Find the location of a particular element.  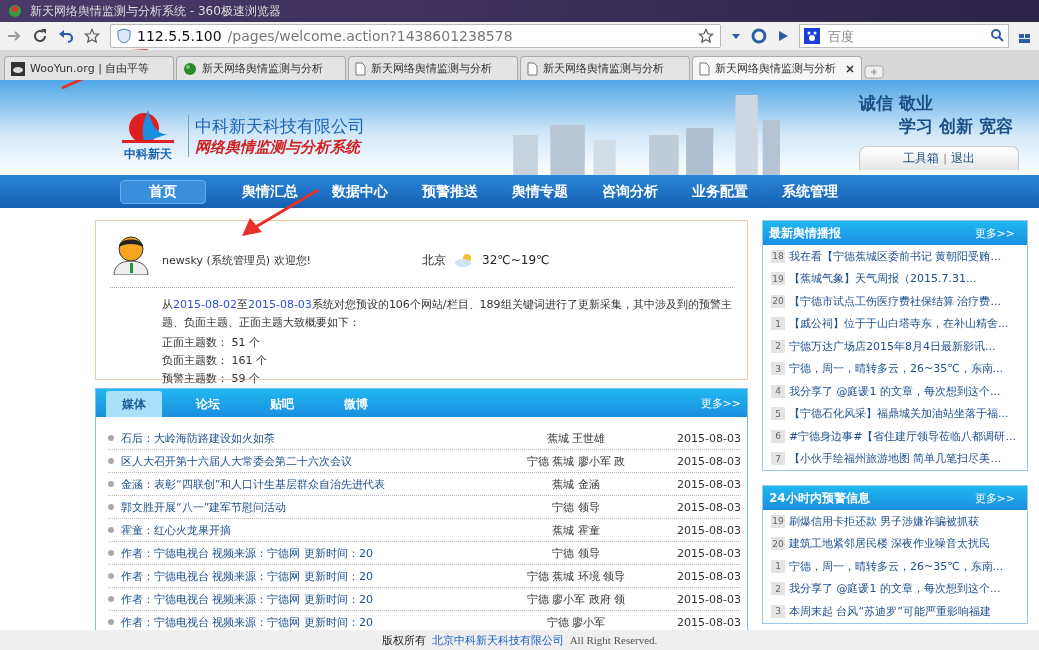

undo-icon is located at coordinates (66, 36).